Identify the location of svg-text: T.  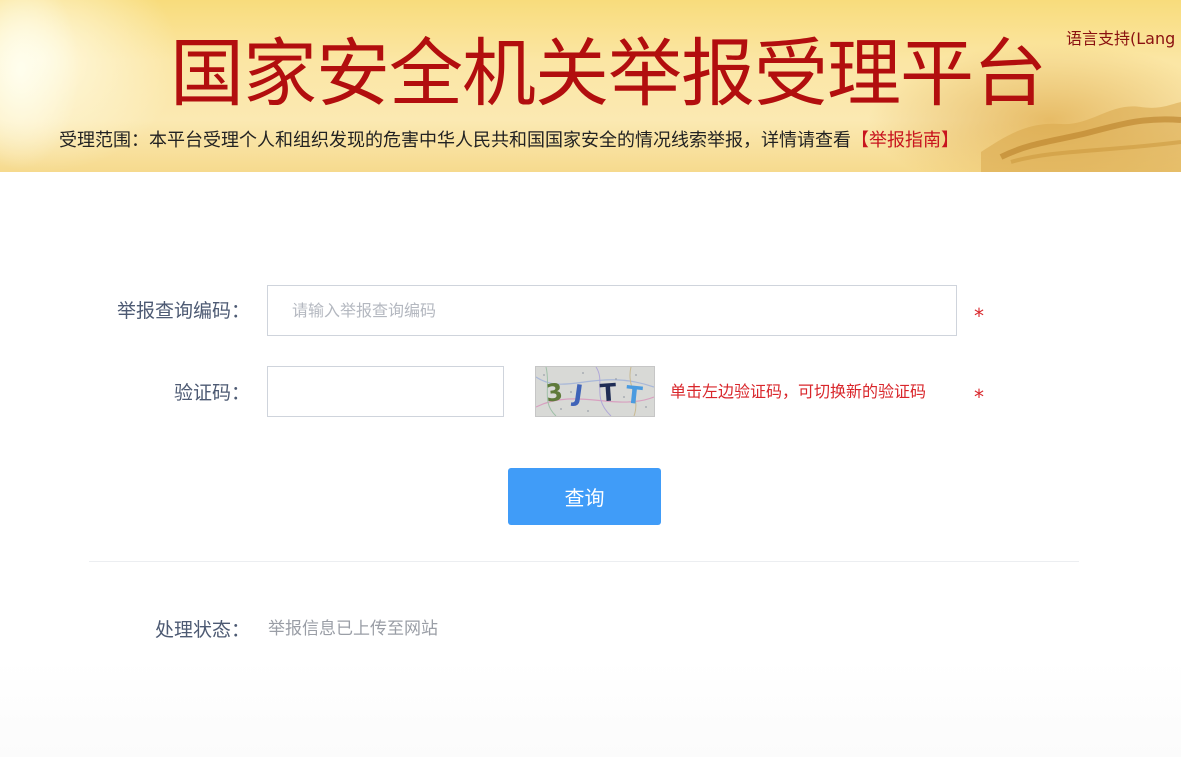
(608, 392).